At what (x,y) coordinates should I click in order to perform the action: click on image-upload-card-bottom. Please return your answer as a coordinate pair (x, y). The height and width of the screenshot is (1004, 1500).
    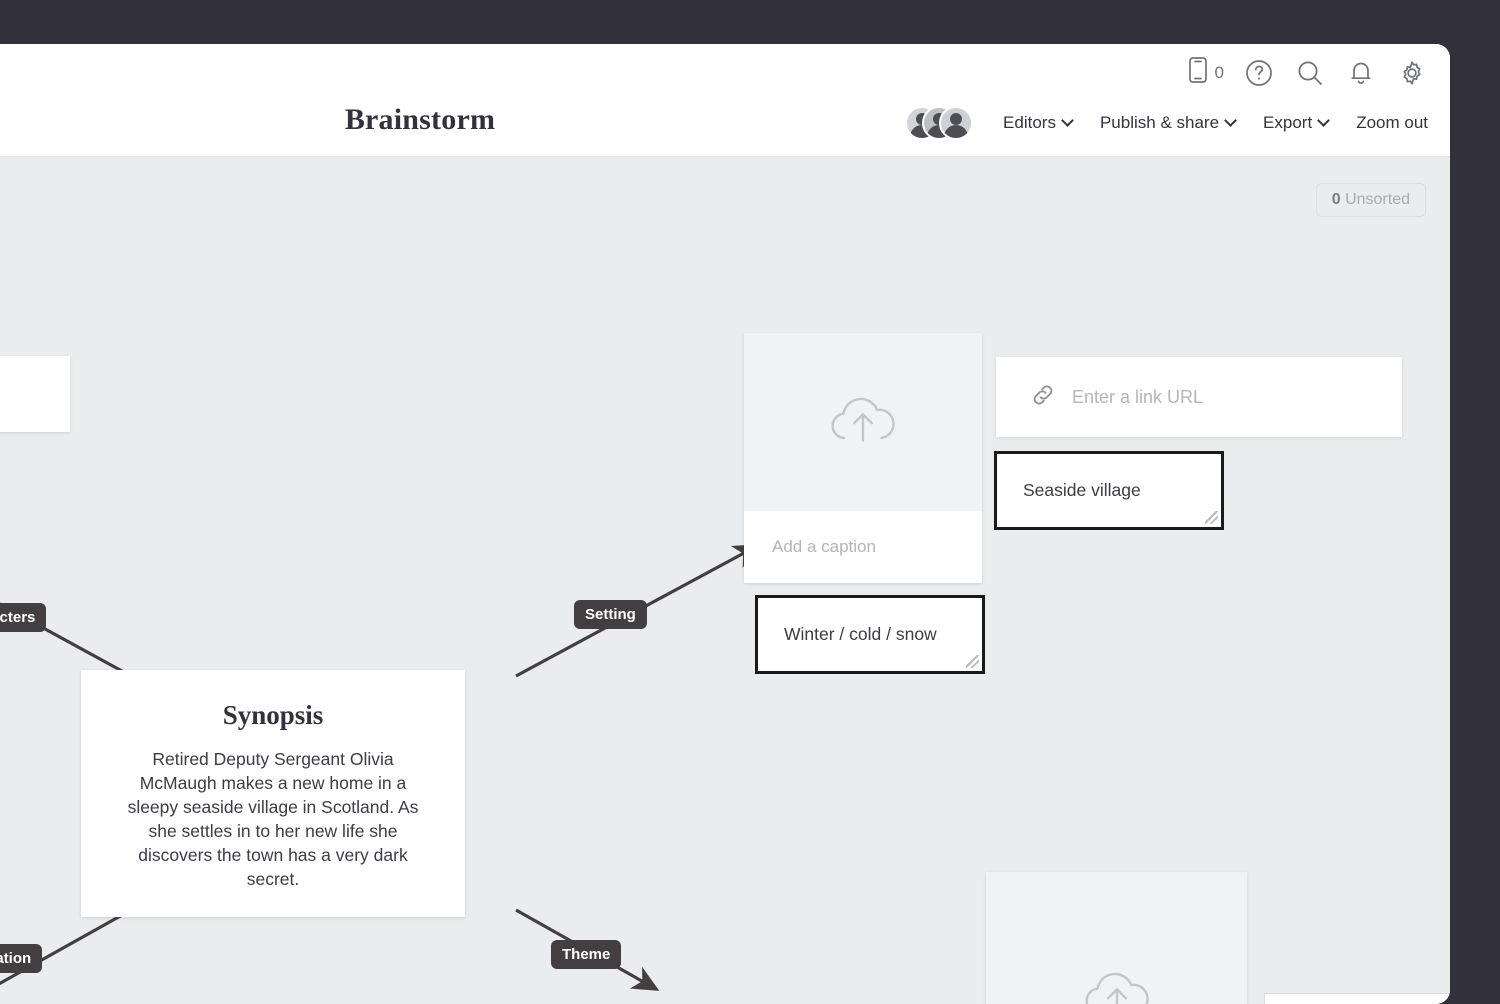
    Looking at the image, I should click on (1116, 938).